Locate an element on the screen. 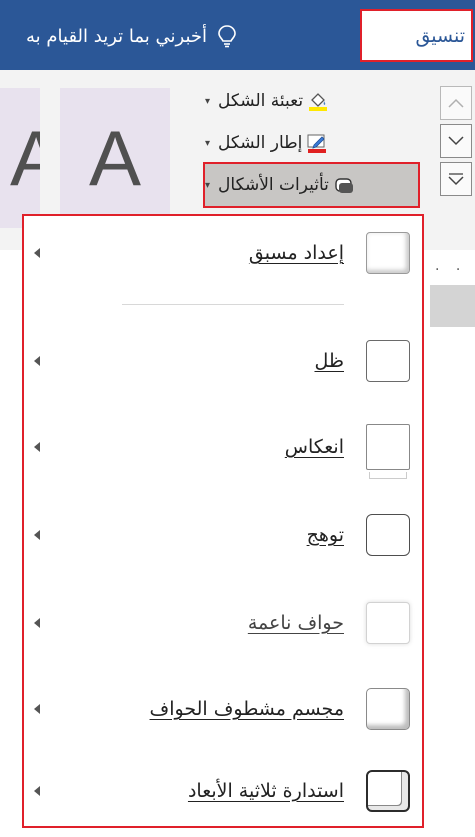 This screenshot has width=475, height=837. glow-thumbnail-icon is located at coordinates (388, 535).